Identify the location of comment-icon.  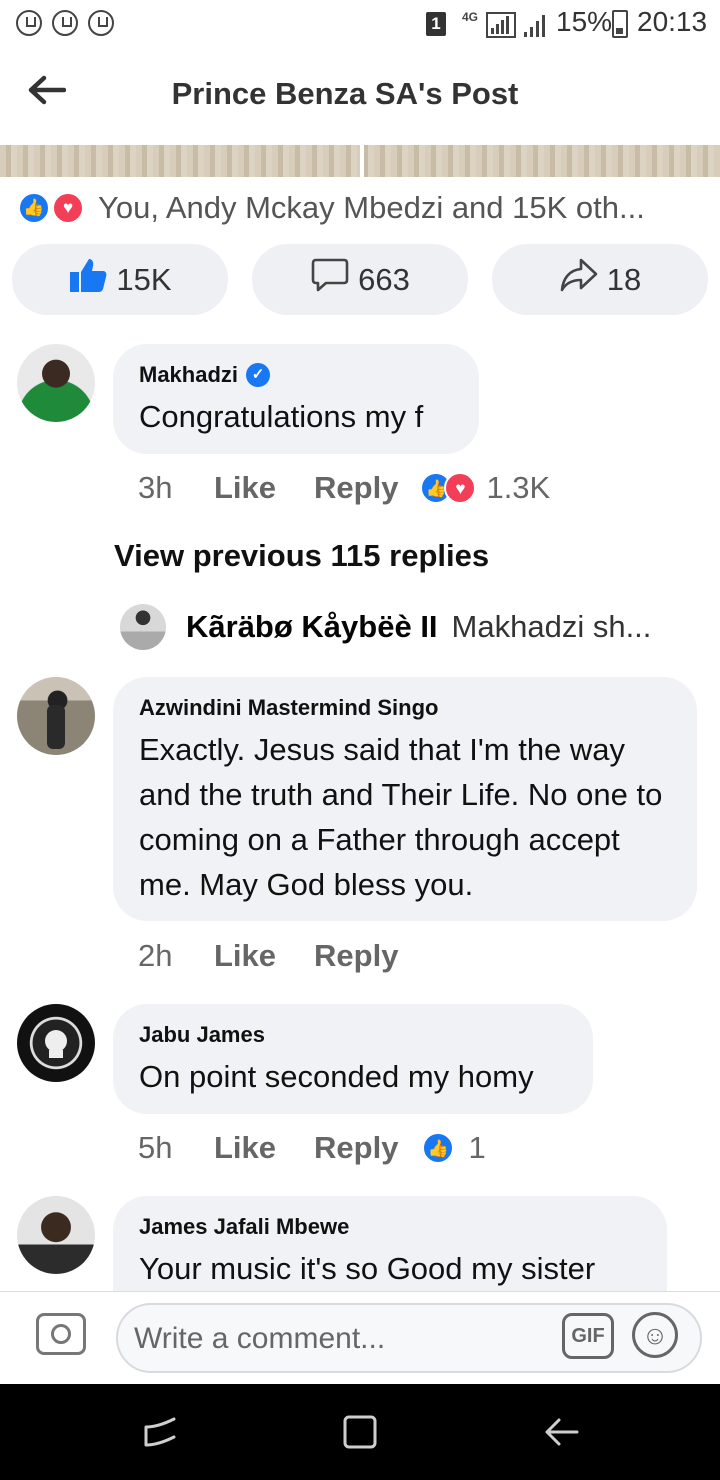
(330, 279).